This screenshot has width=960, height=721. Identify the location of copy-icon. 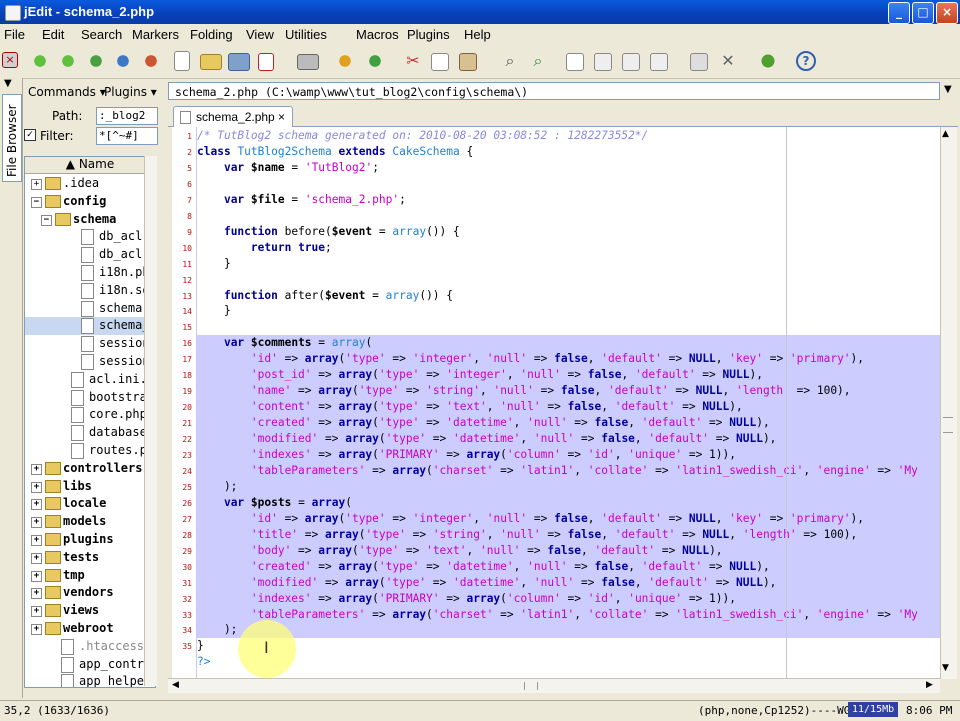
(440, 62).